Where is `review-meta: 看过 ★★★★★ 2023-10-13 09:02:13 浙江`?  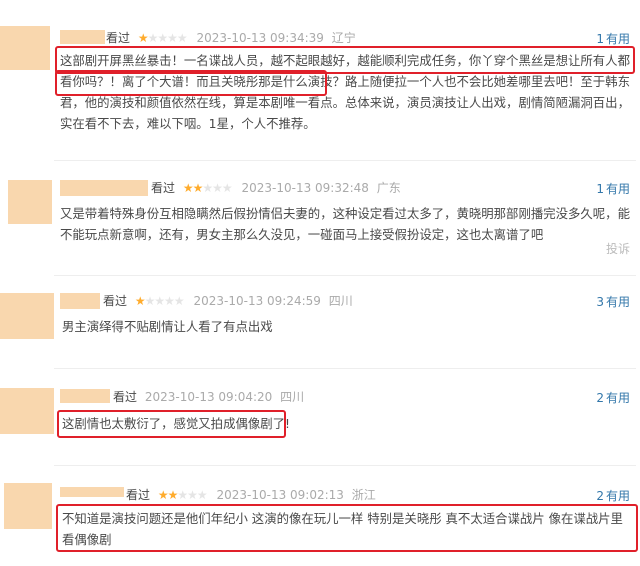 review-meta: 看过 ★★★★★ 2023-10-13 09:02:13 浙江 is located at coordinates (251, 495).